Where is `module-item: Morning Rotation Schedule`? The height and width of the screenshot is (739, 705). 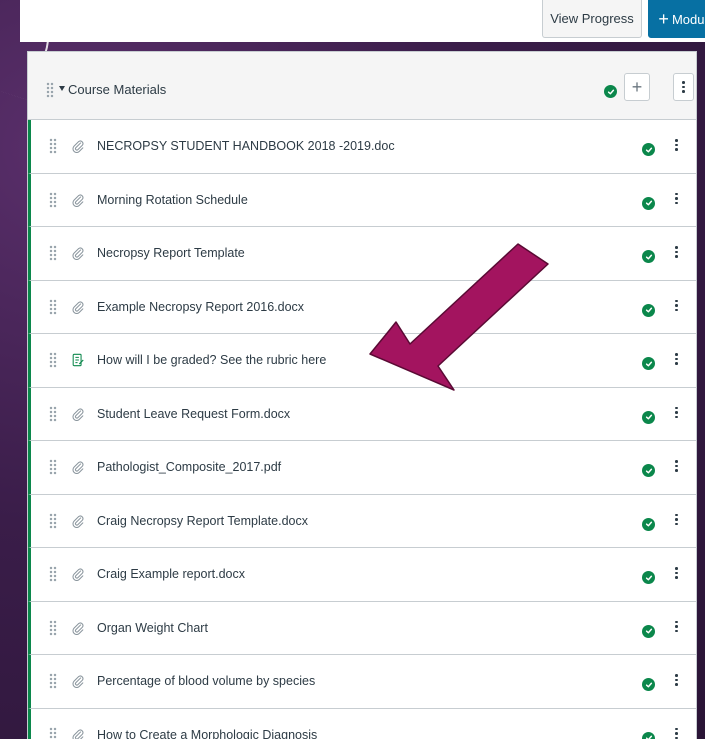 module-item: Morning Rotation Schedule is located at coordinates (362, 200).